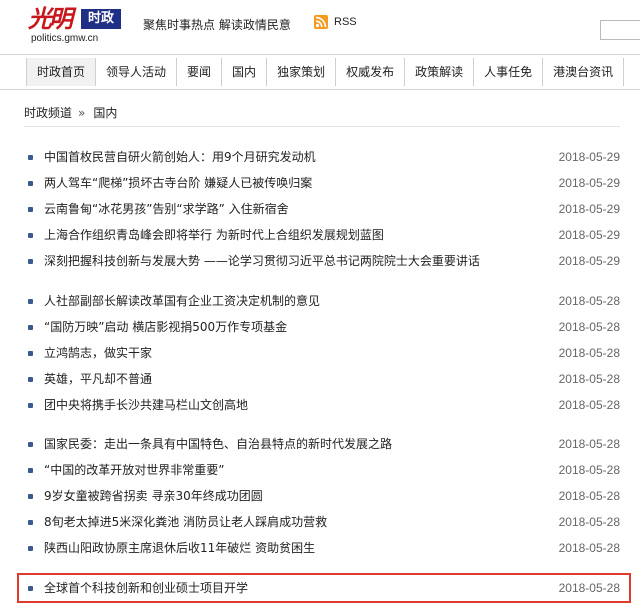  What do you see at coordinates (302, 72) in the screenshot?
I see `nav-item-exclusive: 独家策划` at bounding box center [302, 72].